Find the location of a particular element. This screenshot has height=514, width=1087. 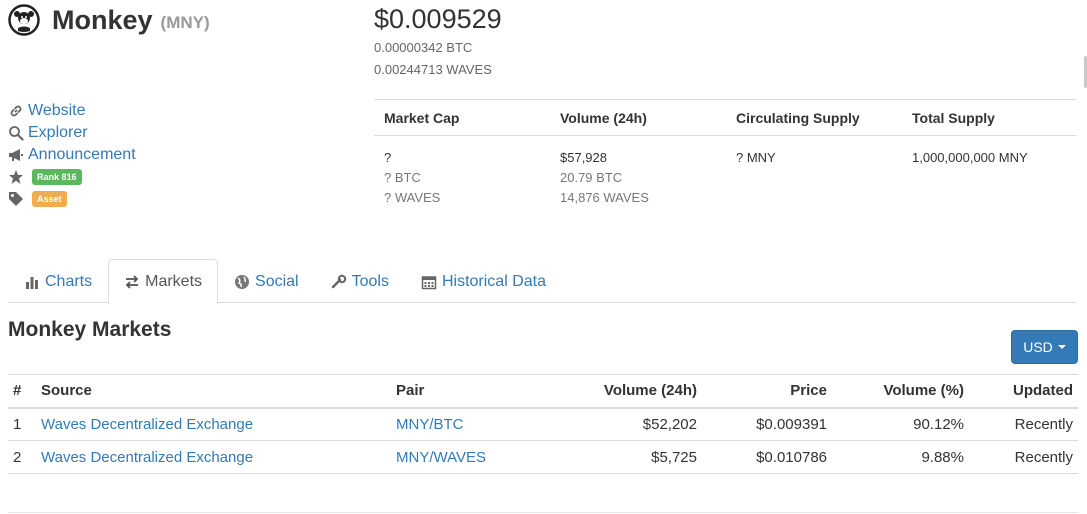

tag-row: Asset is located at coordinates (72, 199).